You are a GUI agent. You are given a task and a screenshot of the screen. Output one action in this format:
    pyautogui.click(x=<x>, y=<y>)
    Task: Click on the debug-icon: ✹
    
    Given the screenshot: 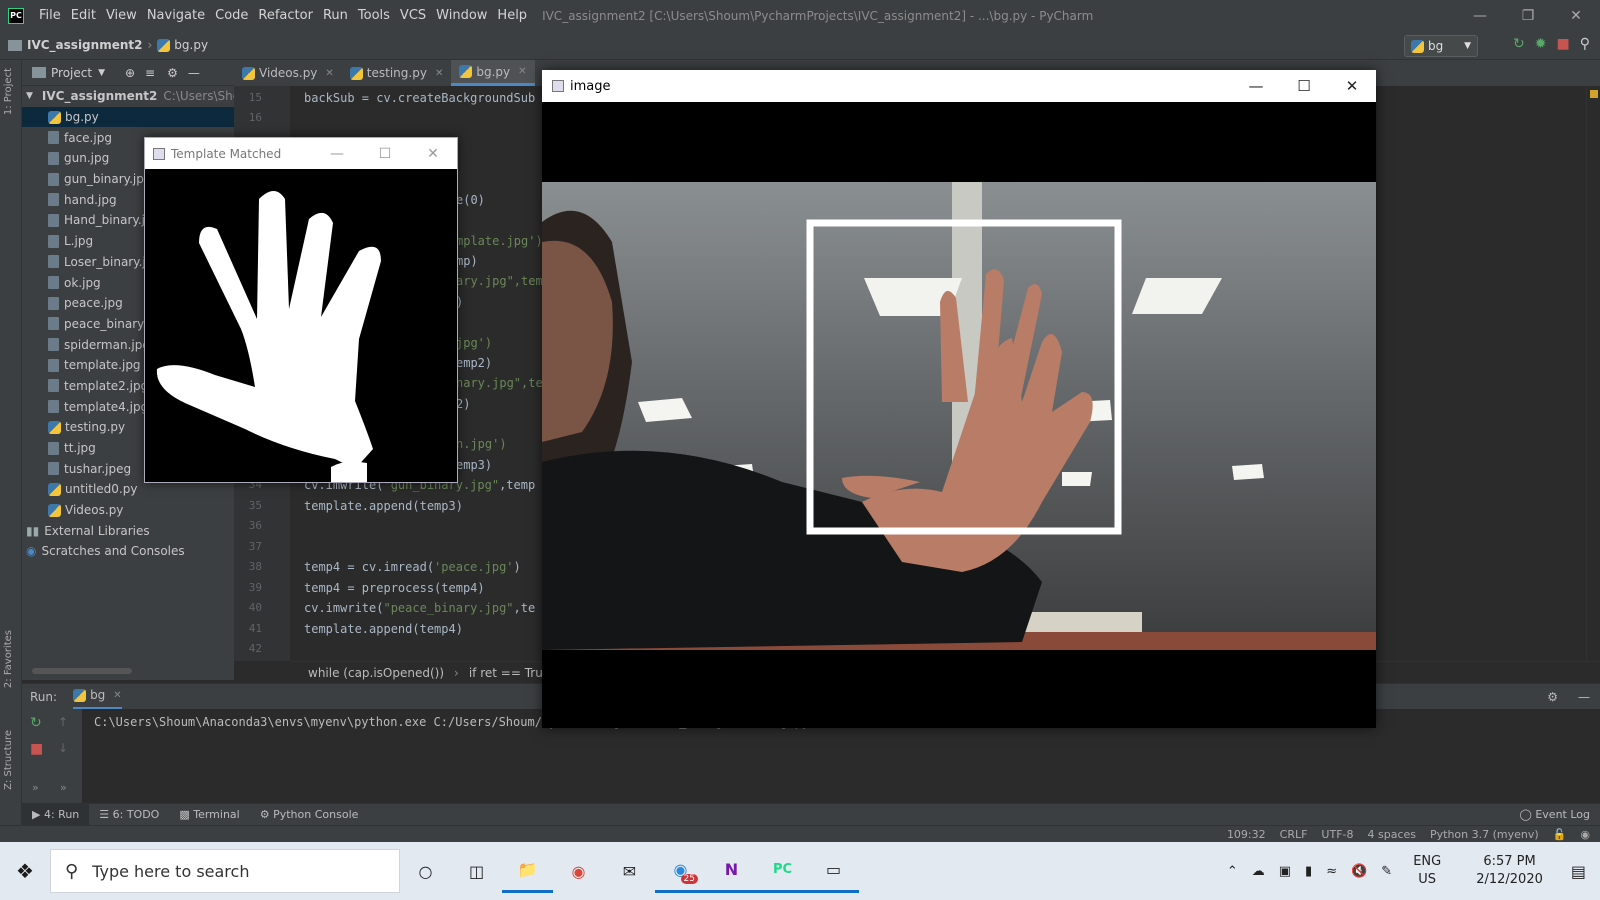 What is the action you would take?
    pyautogui.click(x=1541, y=44)
    